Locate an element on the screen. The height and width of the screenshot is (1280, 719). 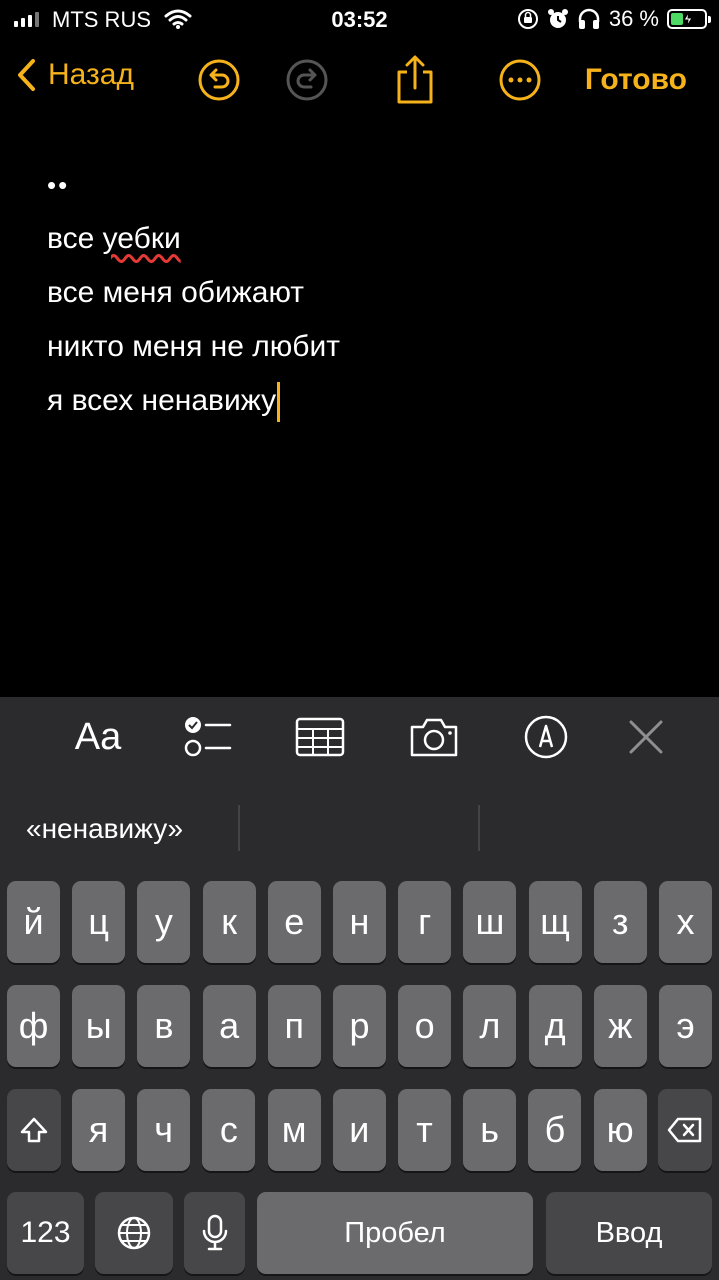
globe-key is located at coordinates (134, 1233).